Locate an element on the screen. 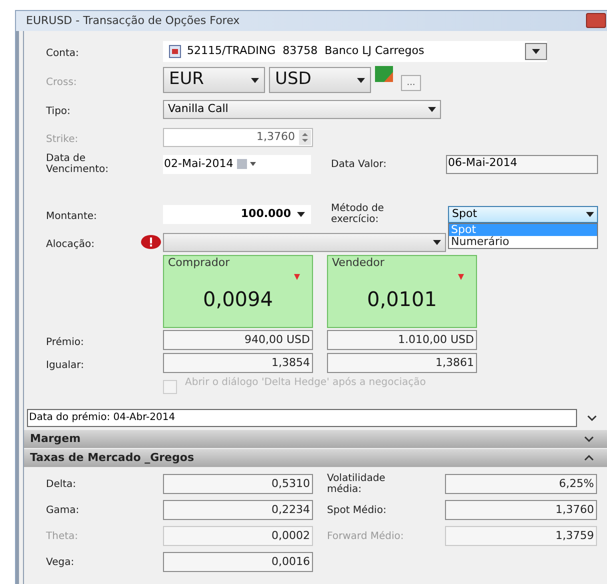 This screenshot has width=607, height=584. dropdown-option: Numerário is located at coordinates (523, 242).